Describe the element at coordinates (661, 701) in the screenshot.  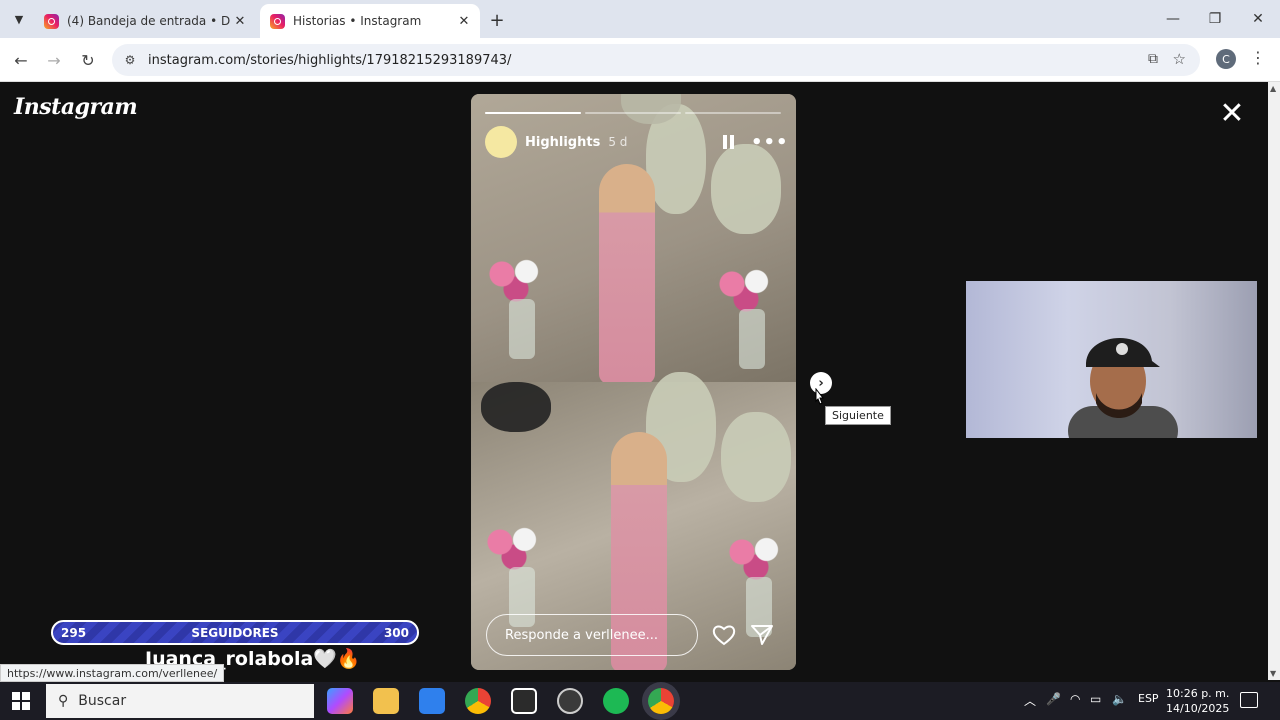
I see `chrome-active-icon` at that location.